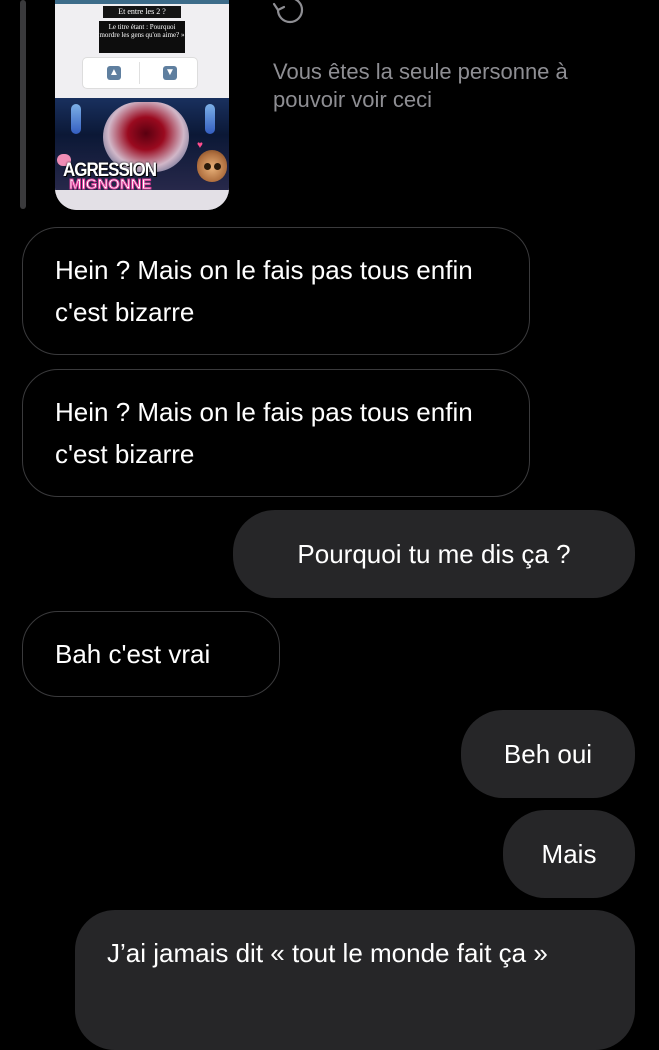 The image size is (659, 1050). Describe the element at coordinates (569, 854) in the screenshot. I see `message-sent: Mais` at that location.